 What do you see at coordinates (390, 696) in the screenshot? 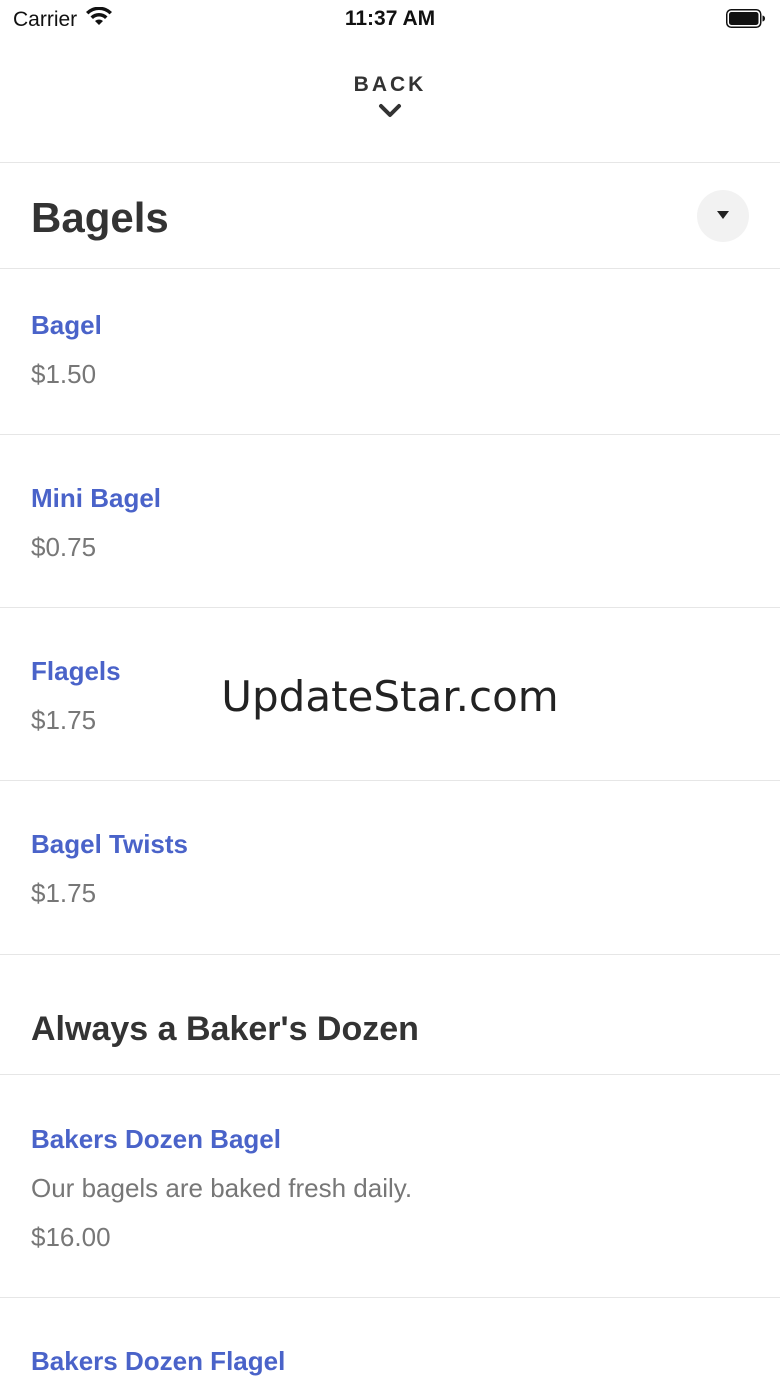
I see `watermark: UpdateStar.com` at bounding box center [390, 696].